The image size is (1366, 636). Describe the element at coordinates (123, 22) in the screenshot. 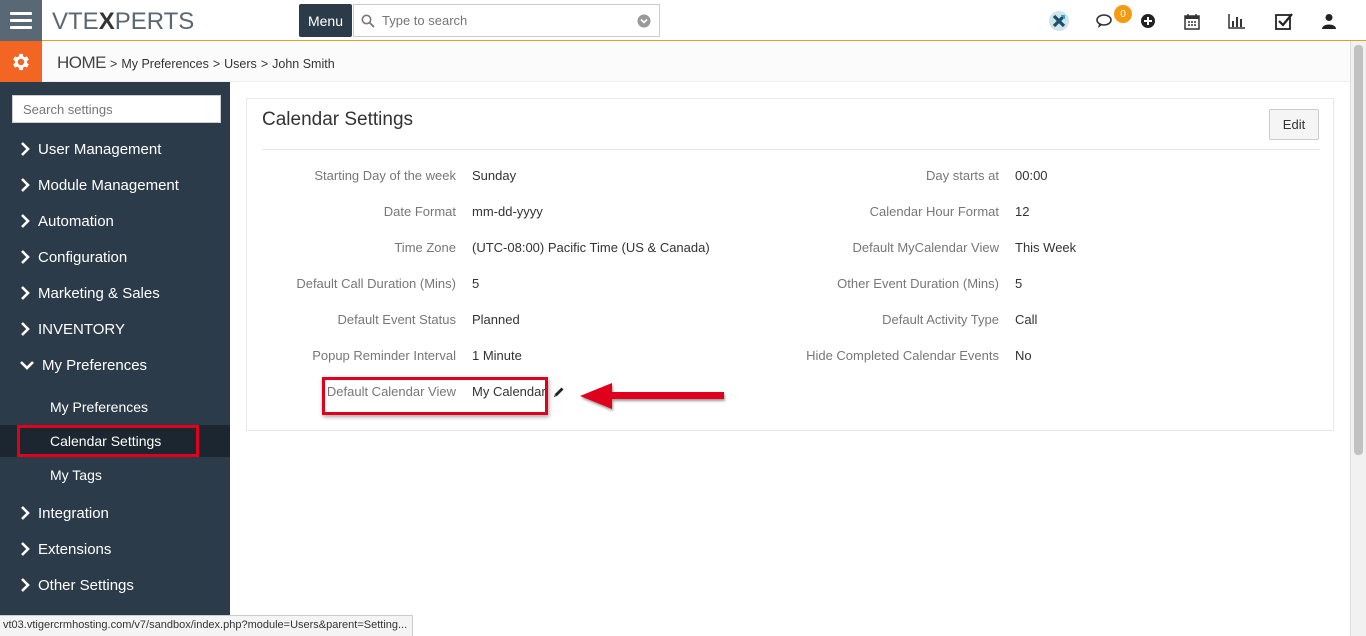

I see `brand-logo: VTEXPERTS` at that location.